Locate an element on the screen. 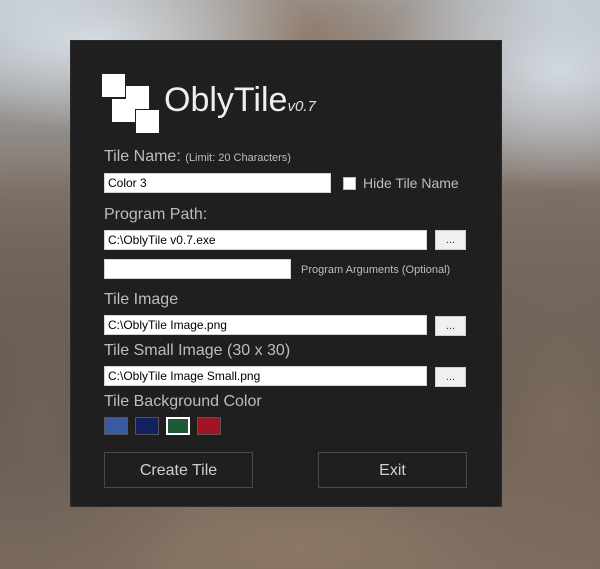  app-name: OblyTile is located at coordinates (226, 100).